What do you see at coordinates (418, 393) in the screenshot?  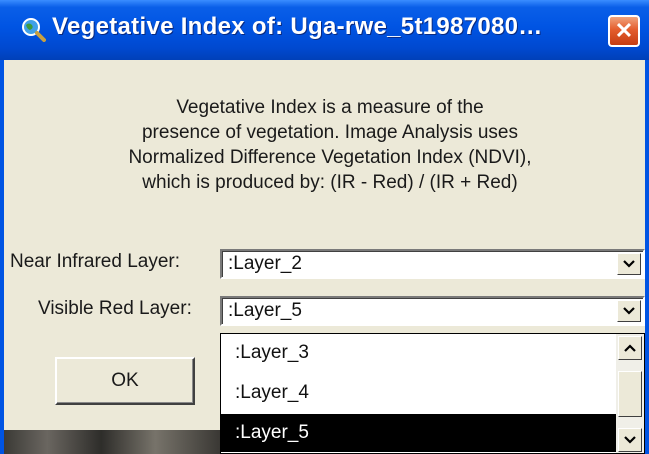 I see `dropdown-item-layer-4: :Layer_4` at bounding box center [418, 393].